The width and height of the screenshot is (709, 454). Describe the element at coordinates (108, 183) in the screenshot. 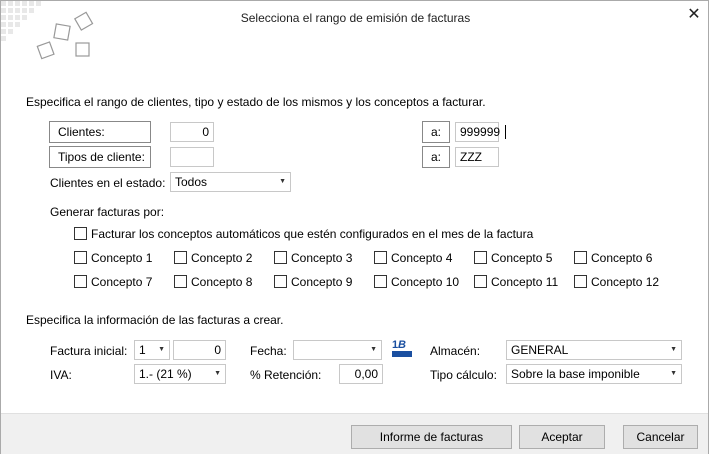

I see `estado-label: Clientes en el estado:` at that location.